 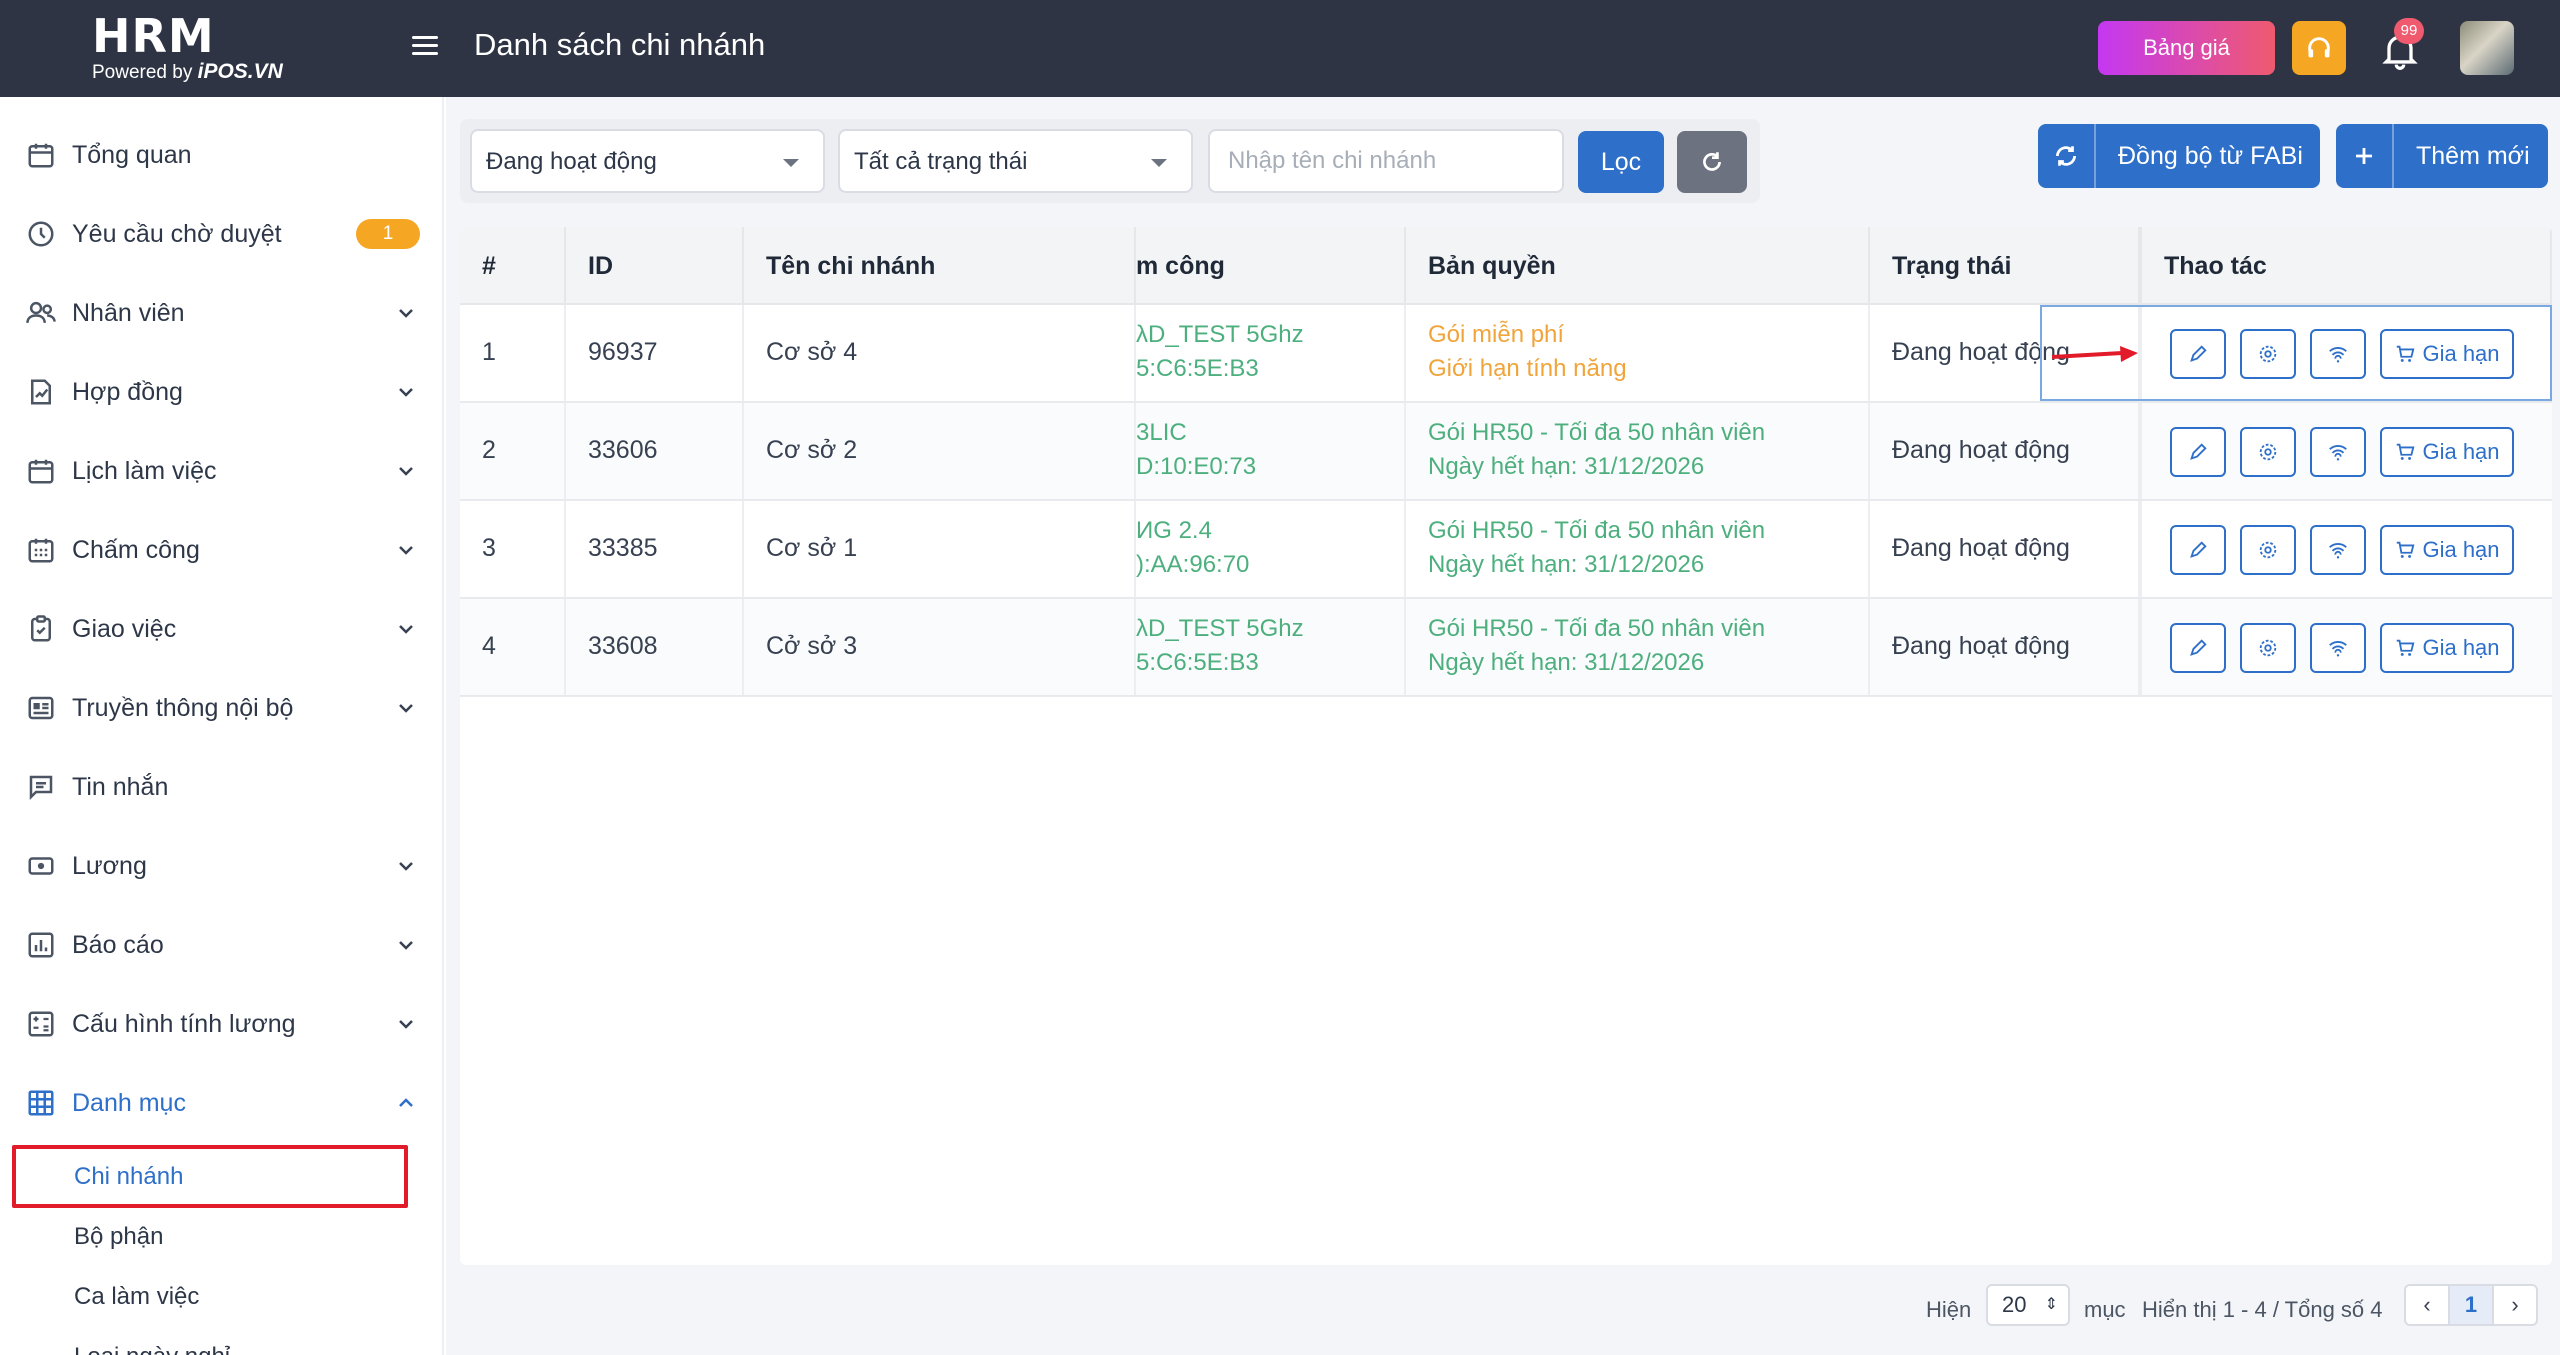 I want to click on sidebar-item-catalog: Danh mục, so click(x=221, y=1103).